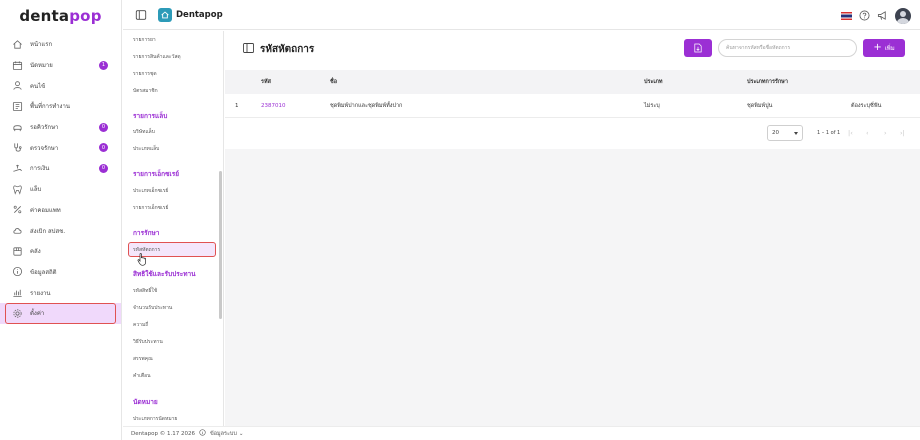 The width and height of the screenshot is (920, 440). I want to click on row-action-note: ต้องระบุซี่ฟัน, so click(866, 106).